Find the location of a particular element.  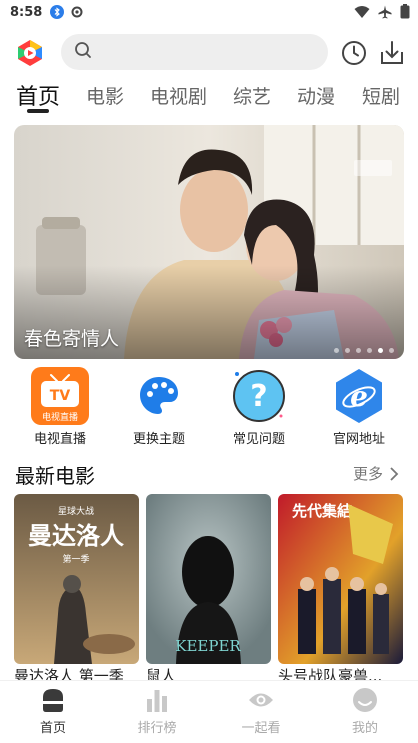

battery-icon is located at coordinates (405, 13).